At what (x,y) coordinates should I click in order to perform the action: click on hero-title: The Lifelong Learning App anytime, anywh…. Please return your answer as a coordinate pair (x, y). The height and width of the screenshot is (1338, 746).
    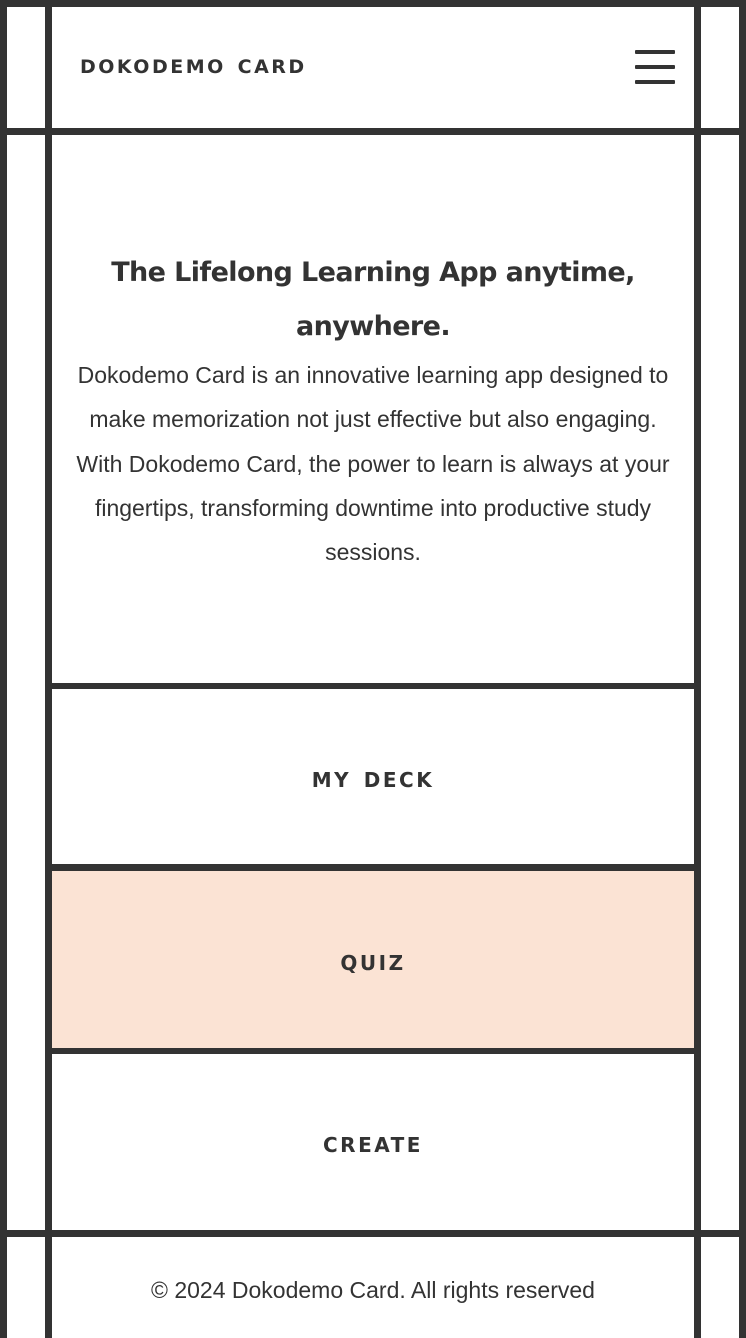
    Looking at the image, I should click on (373, 300).